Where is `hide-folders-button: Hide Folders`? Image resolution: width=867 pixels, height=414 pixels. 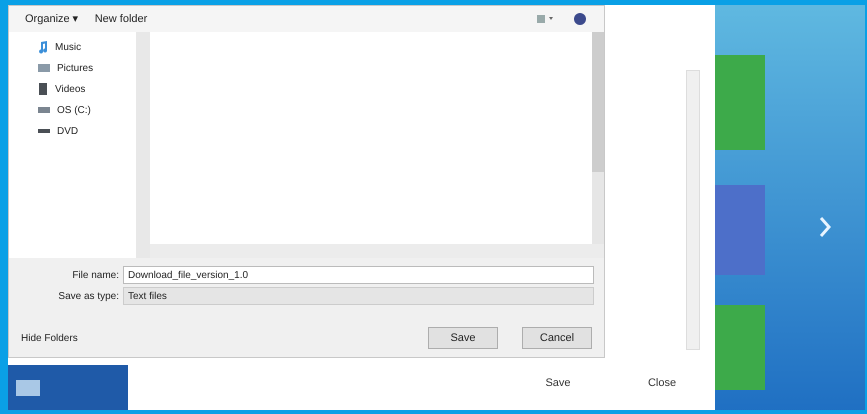
hide-folders-button: Hide Folders is located at coordinates (212, 338).